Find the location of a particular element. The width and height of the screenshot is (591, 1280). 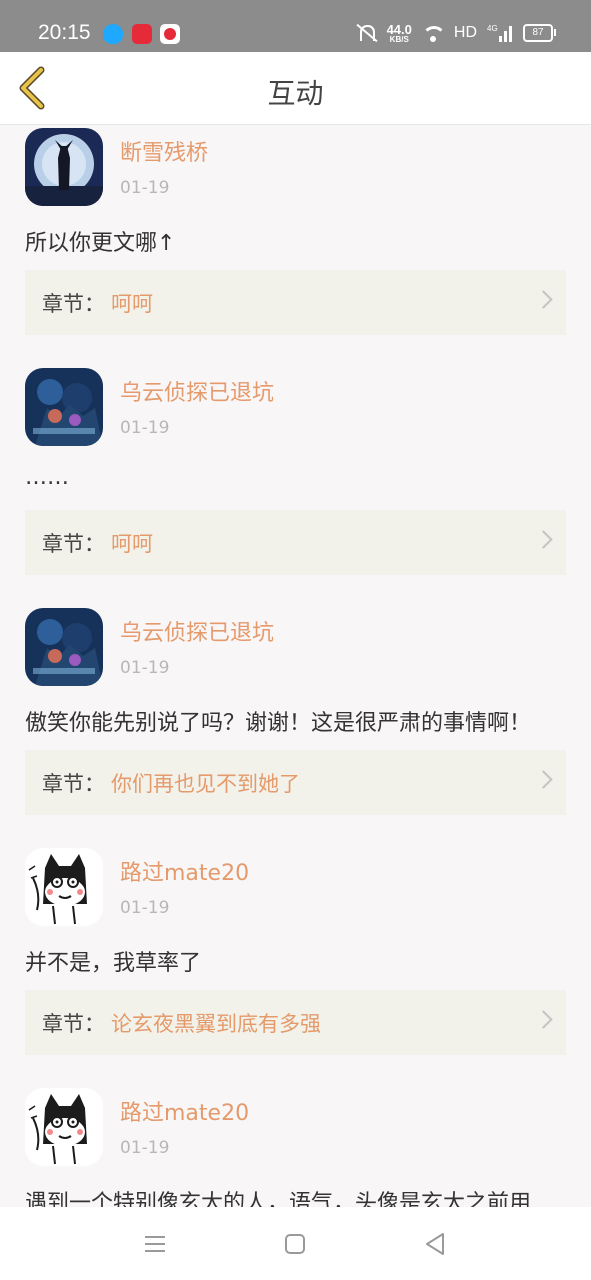

status-time: 20:15 is located at coordinates (64, 32).